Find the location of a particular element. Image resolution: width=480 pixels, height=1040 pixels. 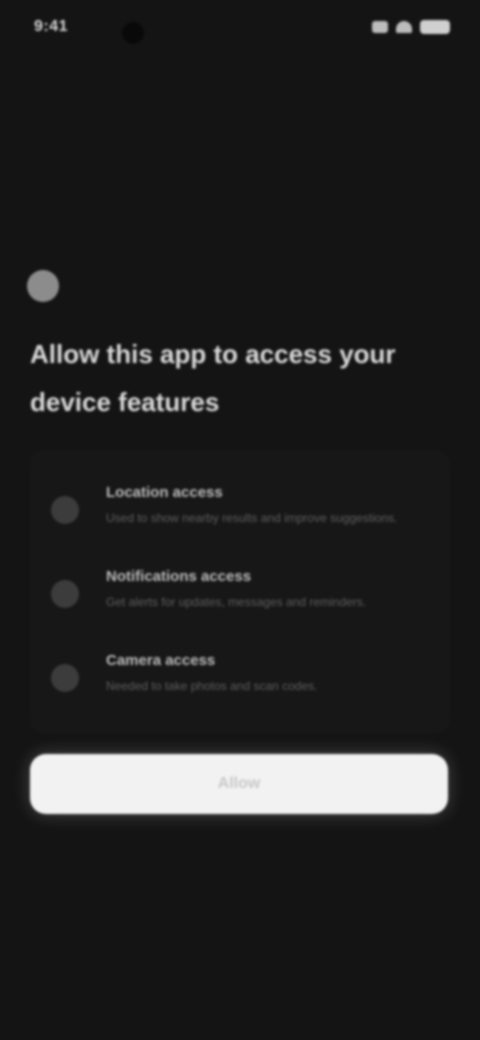

camera-icon is located at coordinates (65, 678).